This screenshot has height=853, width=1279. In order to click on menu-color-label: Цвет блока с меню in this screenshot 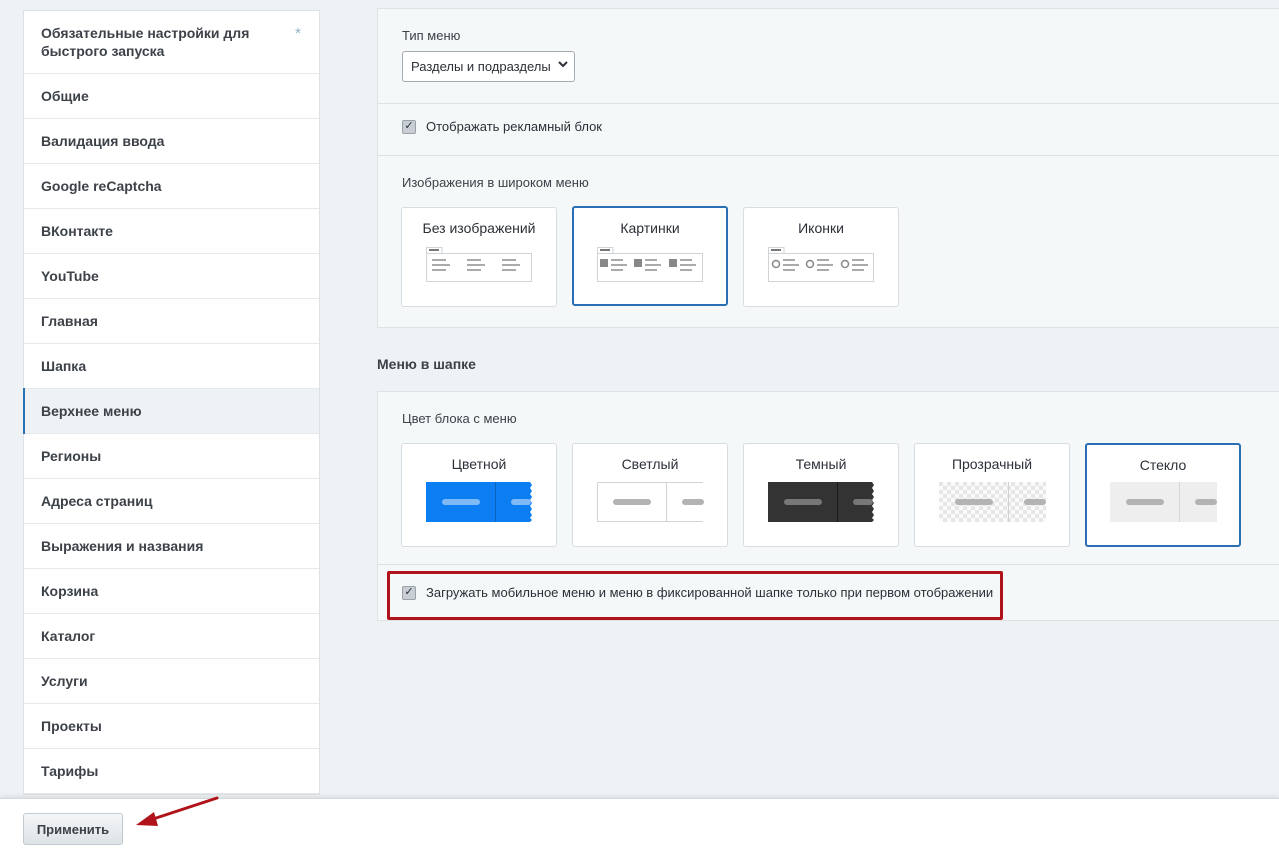, I will do `click(459, 418)`.